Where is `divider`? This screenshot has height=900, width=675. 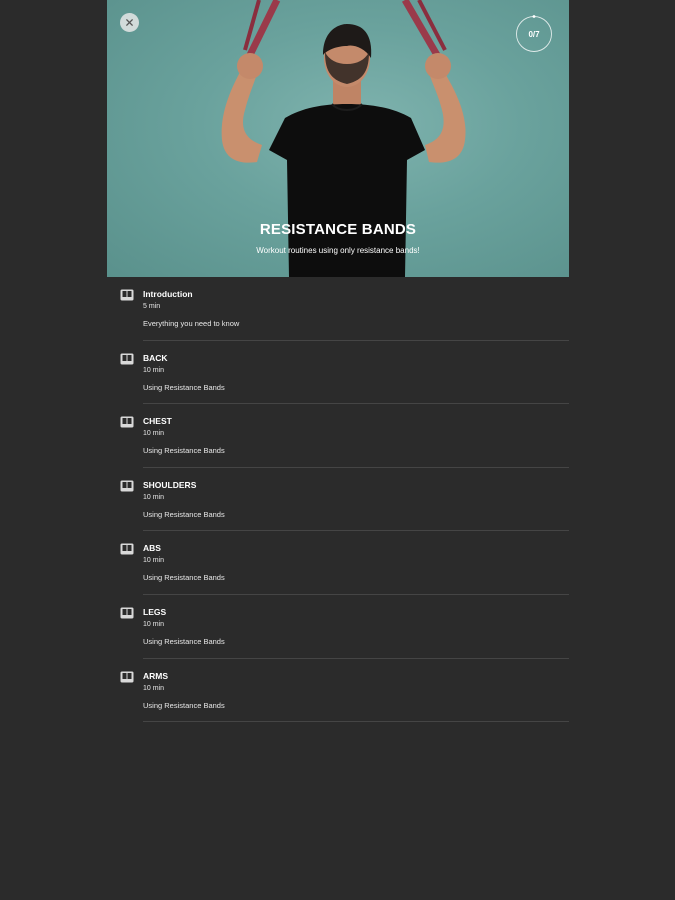
divider is located at coordinates (356, 722).